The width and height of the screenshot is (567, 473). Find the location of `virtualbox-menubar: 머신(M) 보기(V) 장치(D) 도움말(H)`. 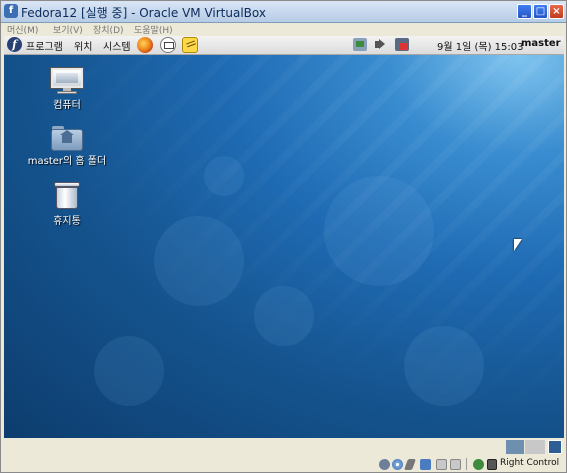

virtualbox-menubar: 머신(M) 보기(V) 장치(D) 도움말(H) is located at coordinates (283, 29).